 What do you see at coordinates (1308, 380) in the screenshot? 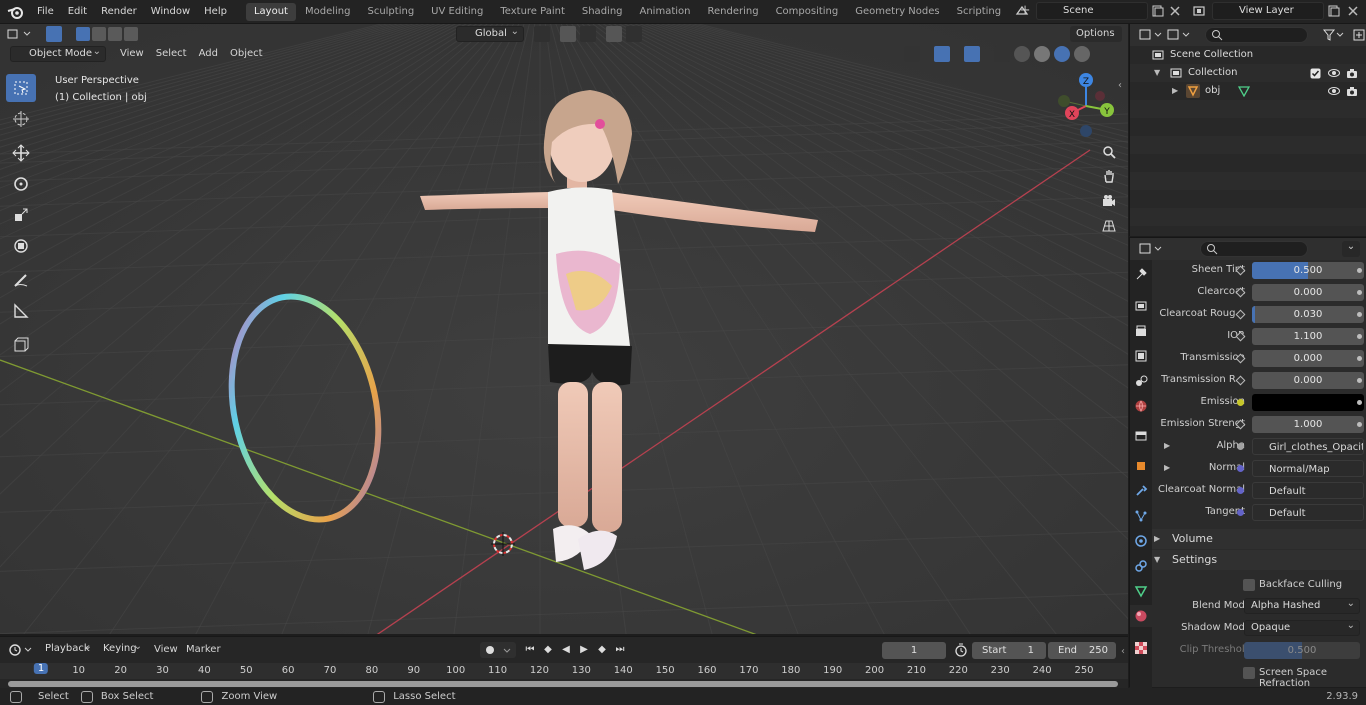
I see `transmission-roughness-slider: 0.000` at bounding box center [1308, 380].